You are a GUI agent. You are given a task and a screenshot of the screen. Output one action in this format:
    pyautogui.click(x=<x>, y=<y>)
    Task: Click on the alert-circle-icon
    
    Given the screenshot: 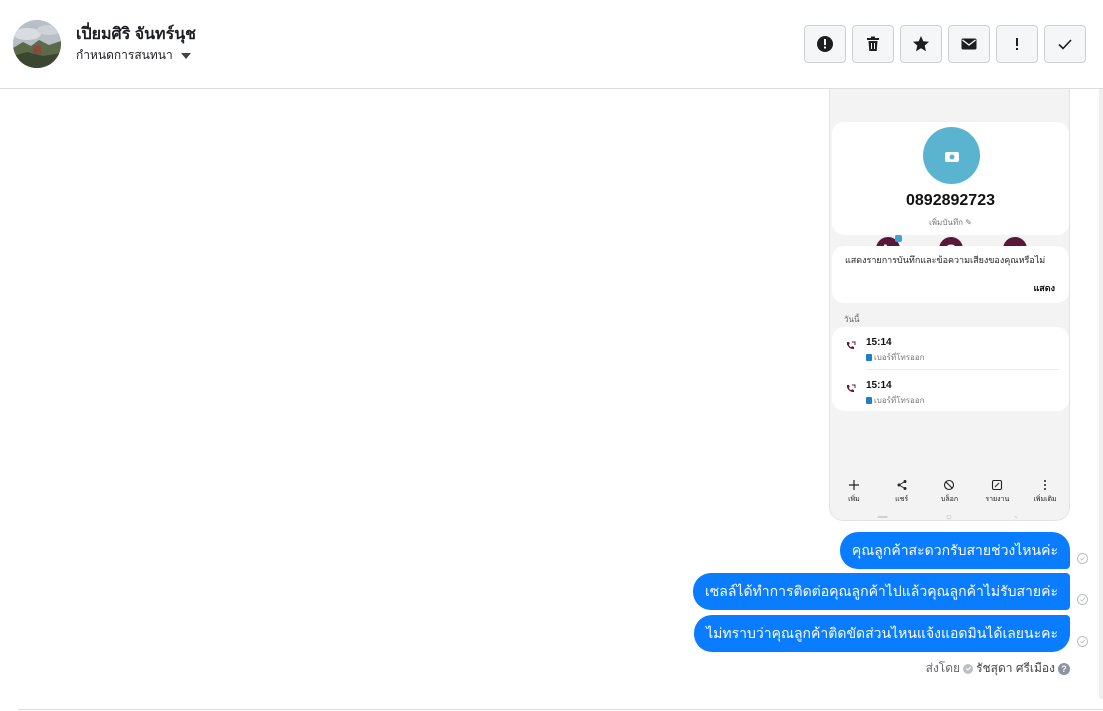 What is the action you would take?
    pyautogui.click(x=825, y=44)
    